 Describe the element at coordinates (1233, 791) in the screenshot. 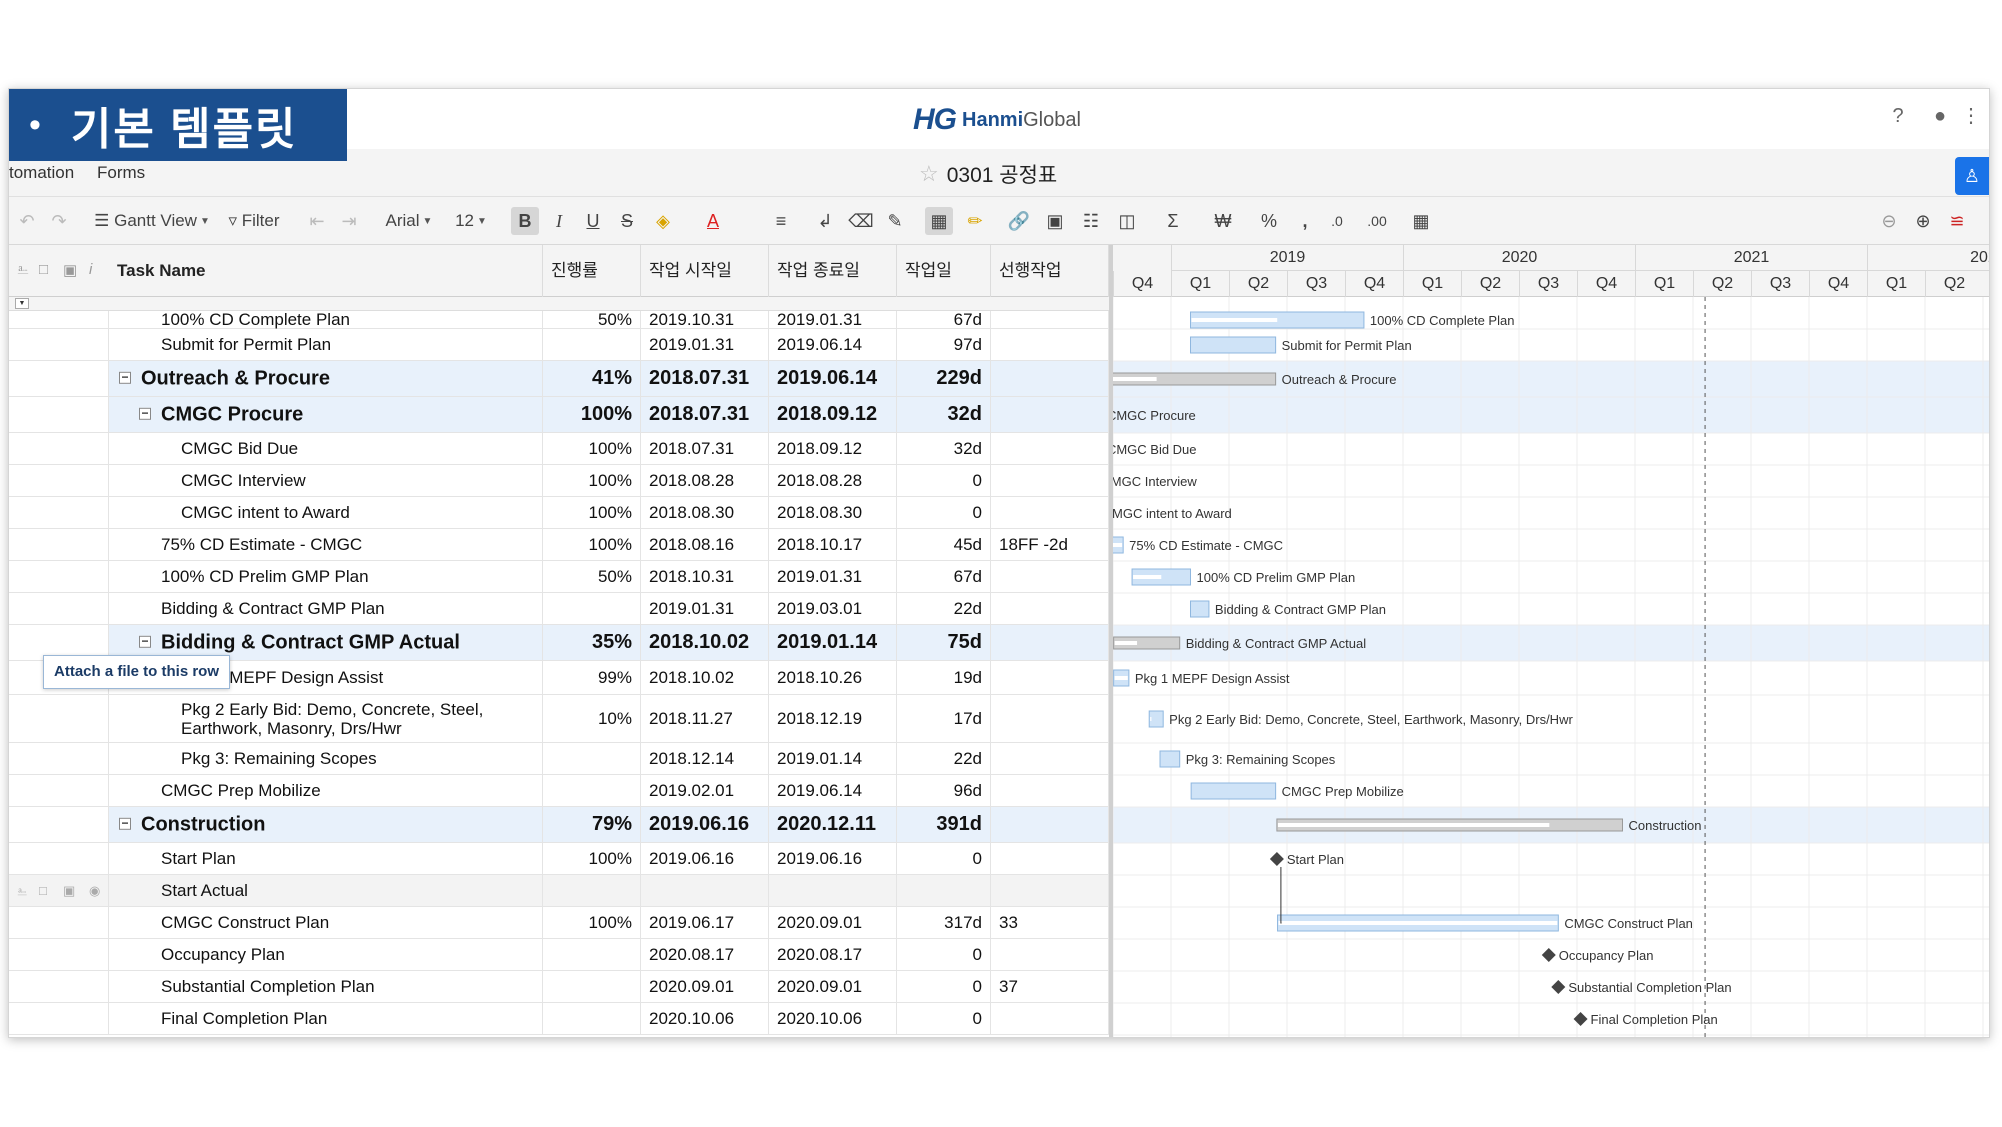

I see `task-bar` at that location.